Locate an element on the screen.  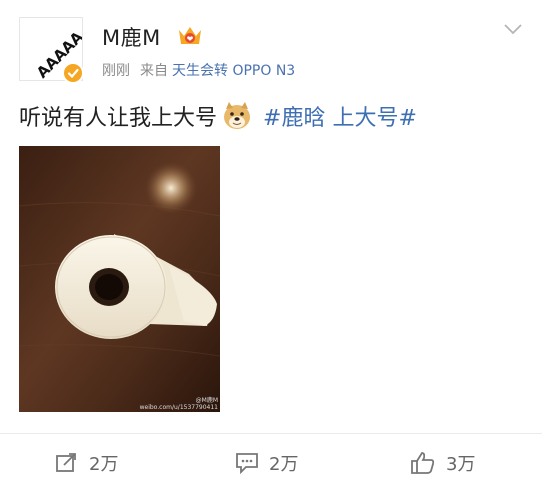
member-crown-icon: ❤ is located at coordinates (190, 36).